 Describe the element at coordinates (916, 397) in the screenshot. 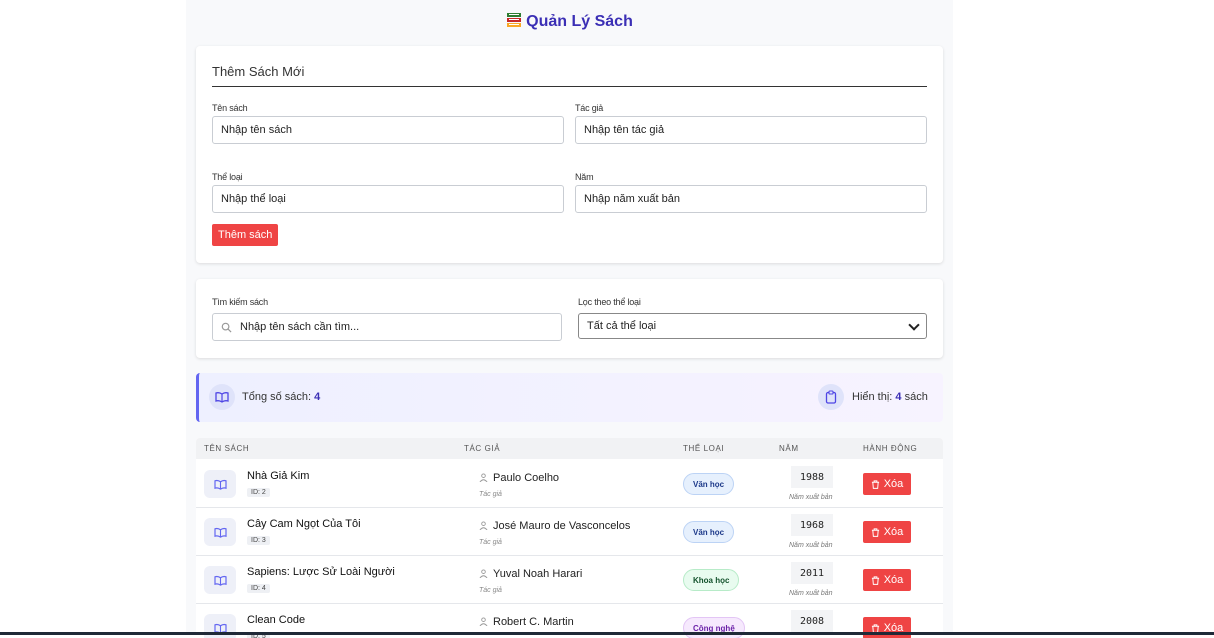

I see `shown-unit: sách` at that location.